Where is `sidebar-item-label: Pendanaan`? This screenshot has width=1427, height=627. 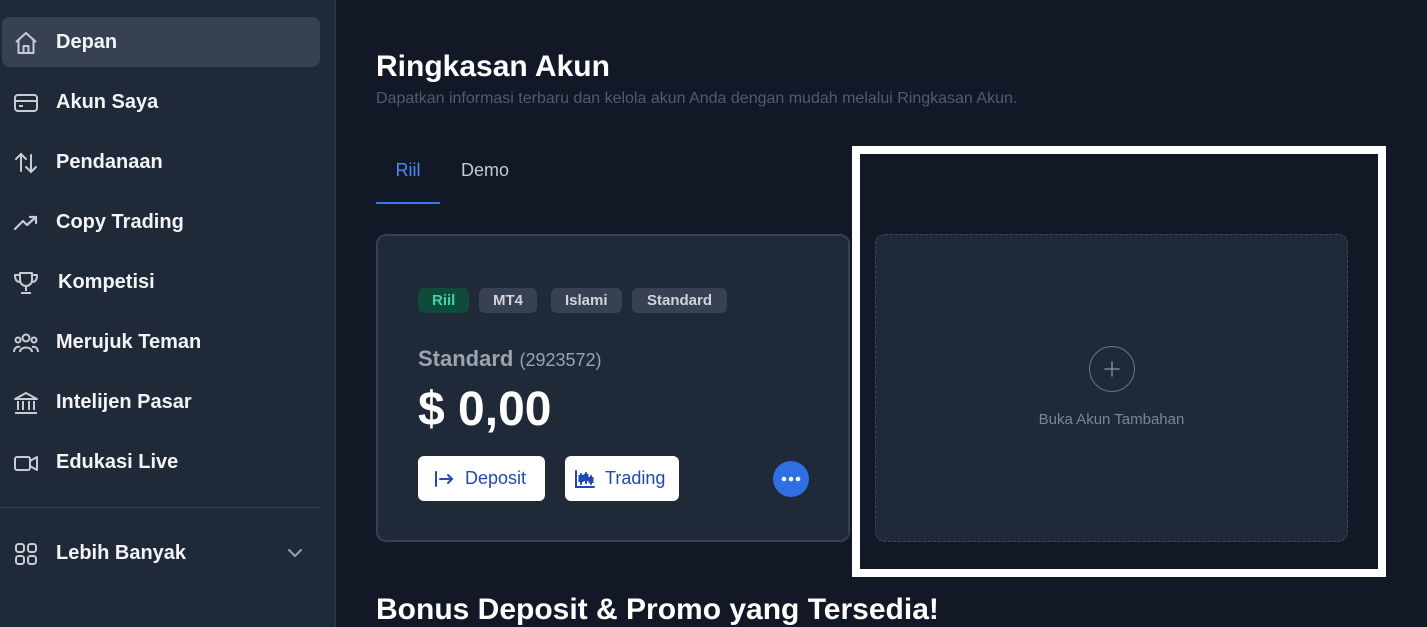
sidebar-item-label: Pendanaan is located at coordinates (109, 162).